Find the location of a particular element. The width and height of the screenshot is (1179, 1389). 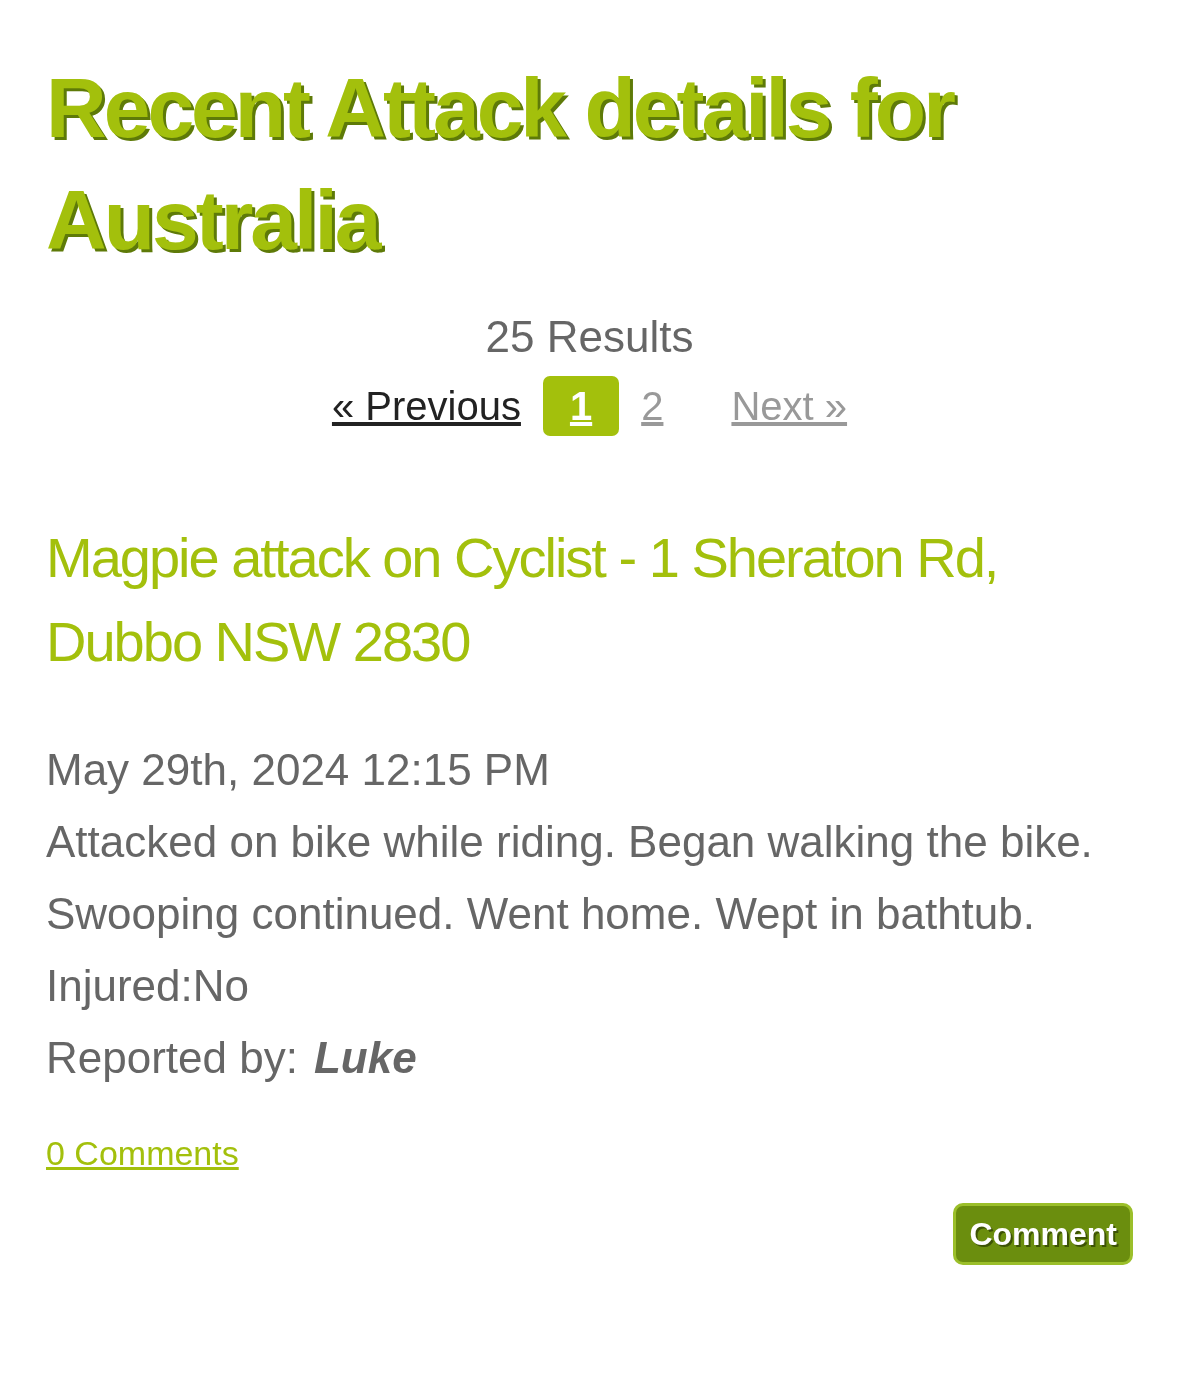

report-description: Attacked on bike while riding. Began walking the bike. Swooping continued. Went home. Wept in bathtub. is located at coordinates (570, 878).